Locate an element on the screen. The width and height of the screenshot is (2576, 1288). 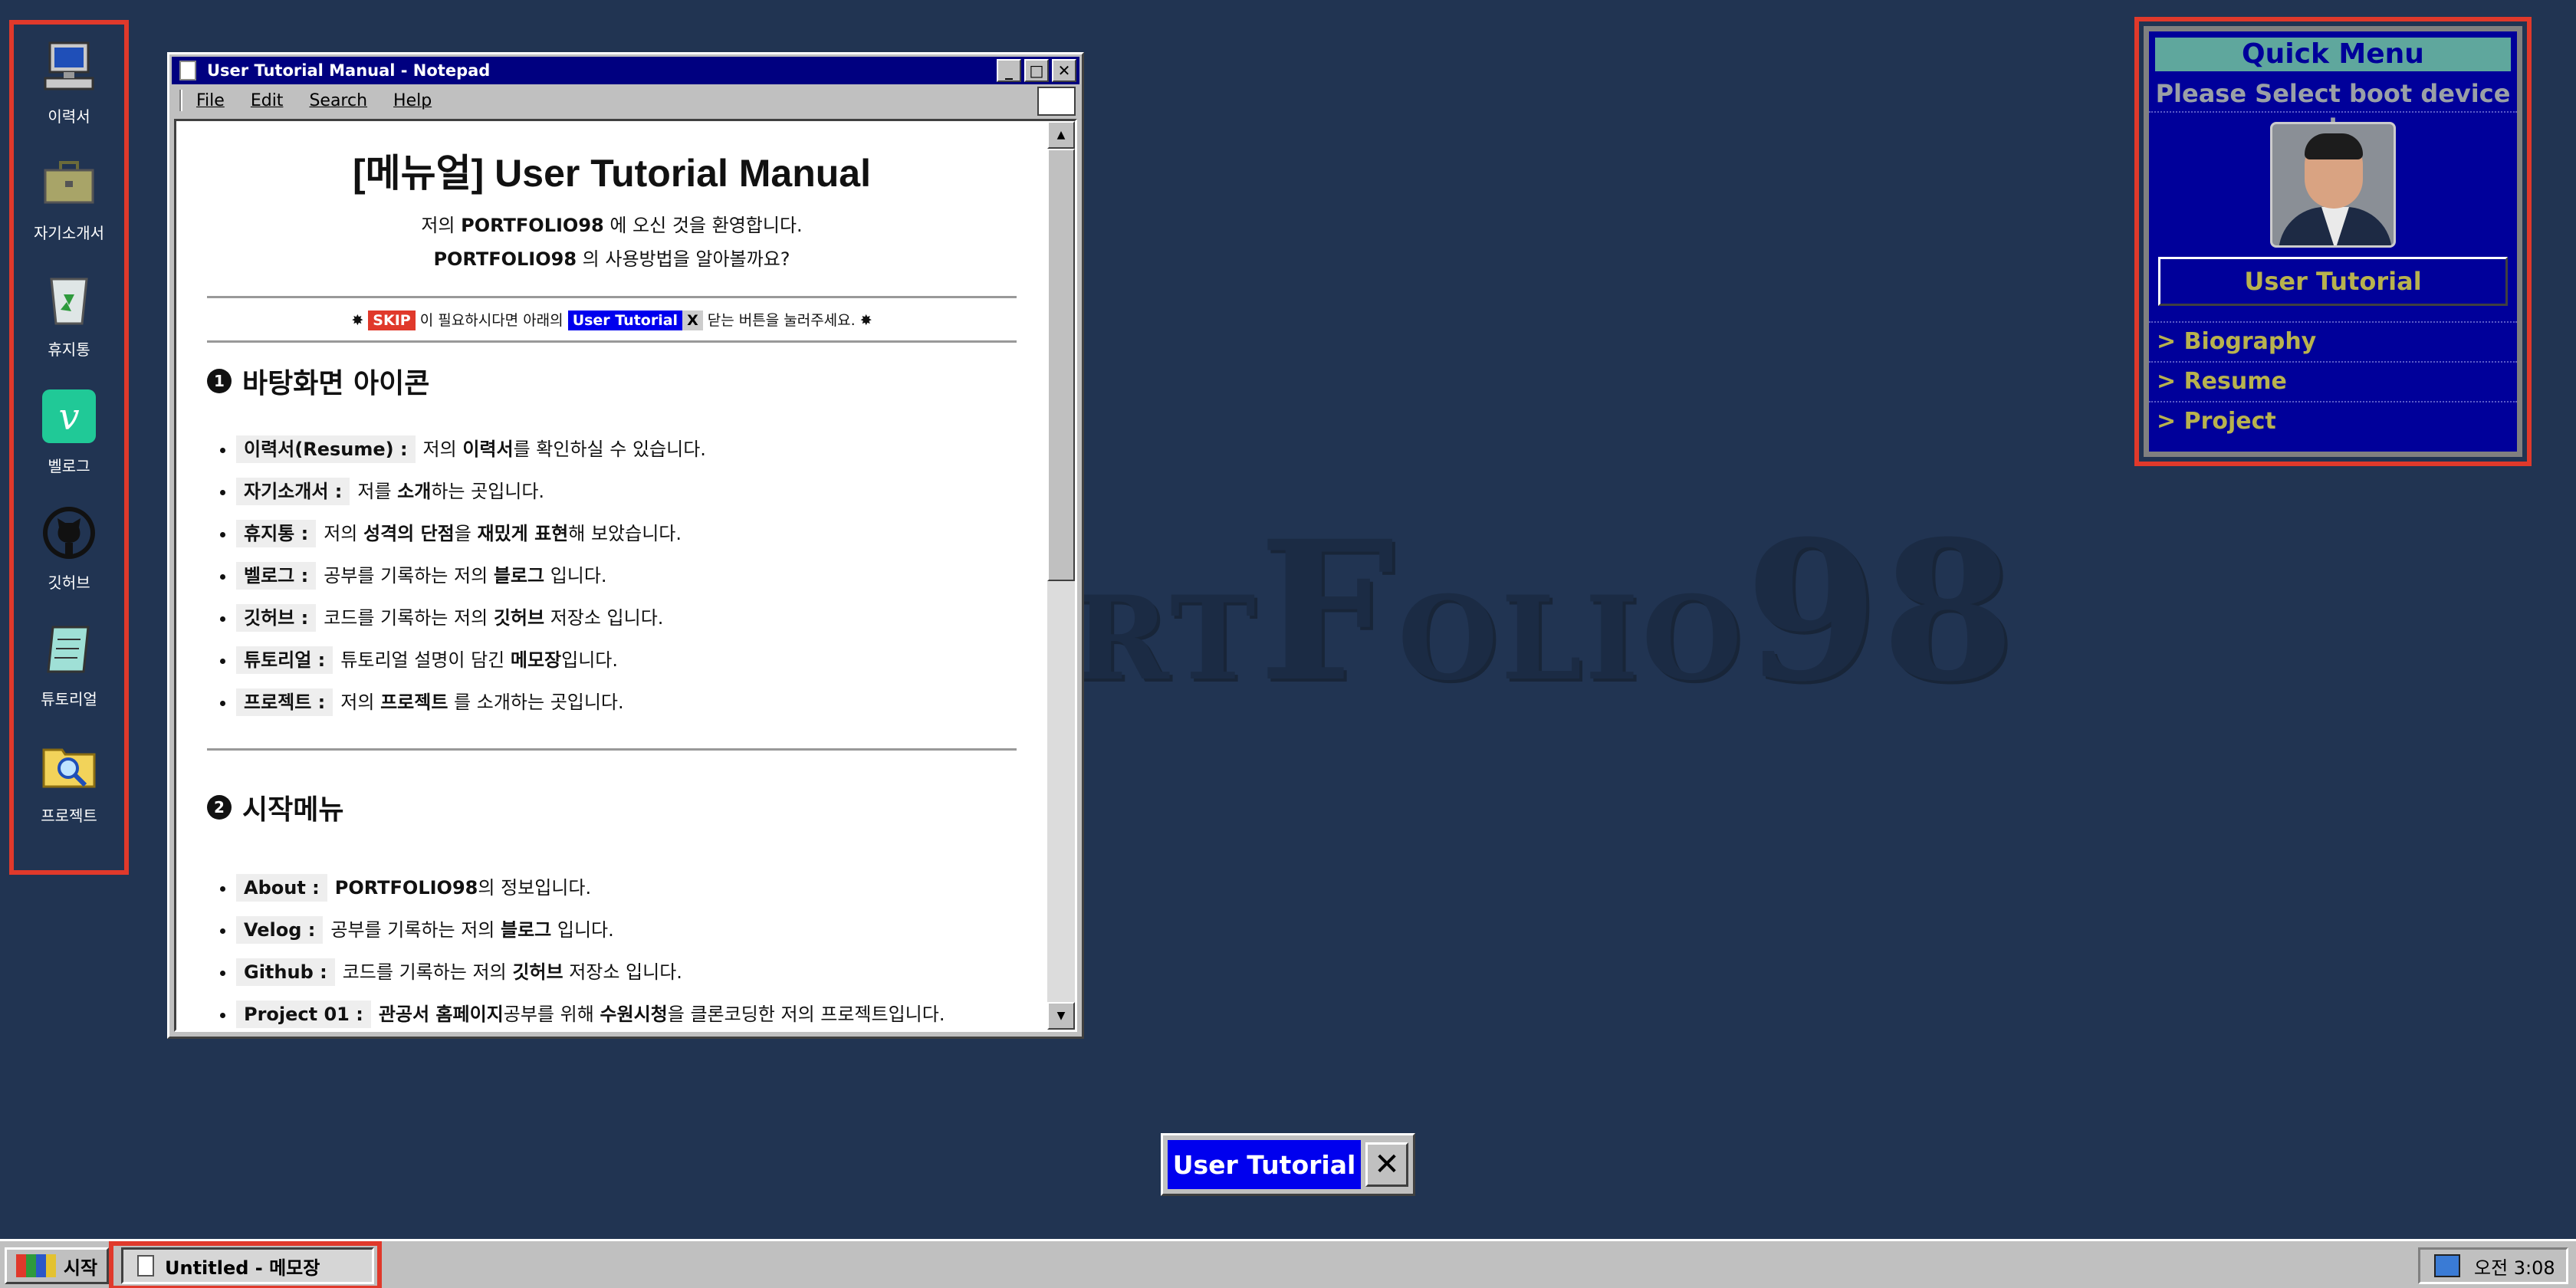
menu-file: File is located at coordinates (211, 100).